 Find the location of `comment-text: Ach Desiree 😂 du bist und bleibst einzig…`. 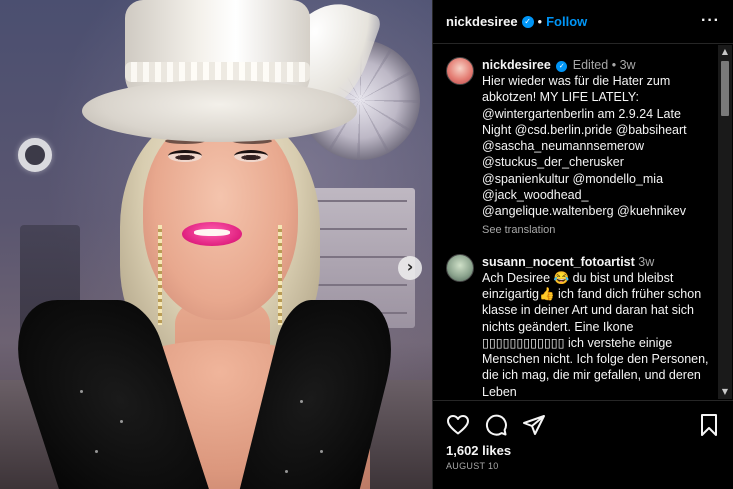

comment-text: Ach Desiree 😂 du bist und bleibst einzig… is located at coordinates (595, 334).